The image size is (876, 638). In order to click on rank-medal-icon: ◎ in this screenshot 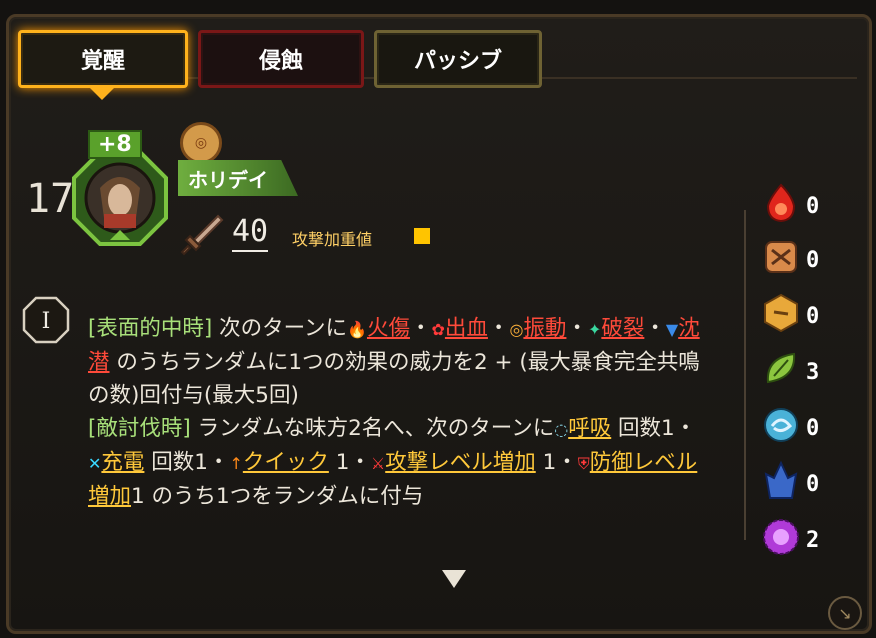, I will do `click(201, 143)`.